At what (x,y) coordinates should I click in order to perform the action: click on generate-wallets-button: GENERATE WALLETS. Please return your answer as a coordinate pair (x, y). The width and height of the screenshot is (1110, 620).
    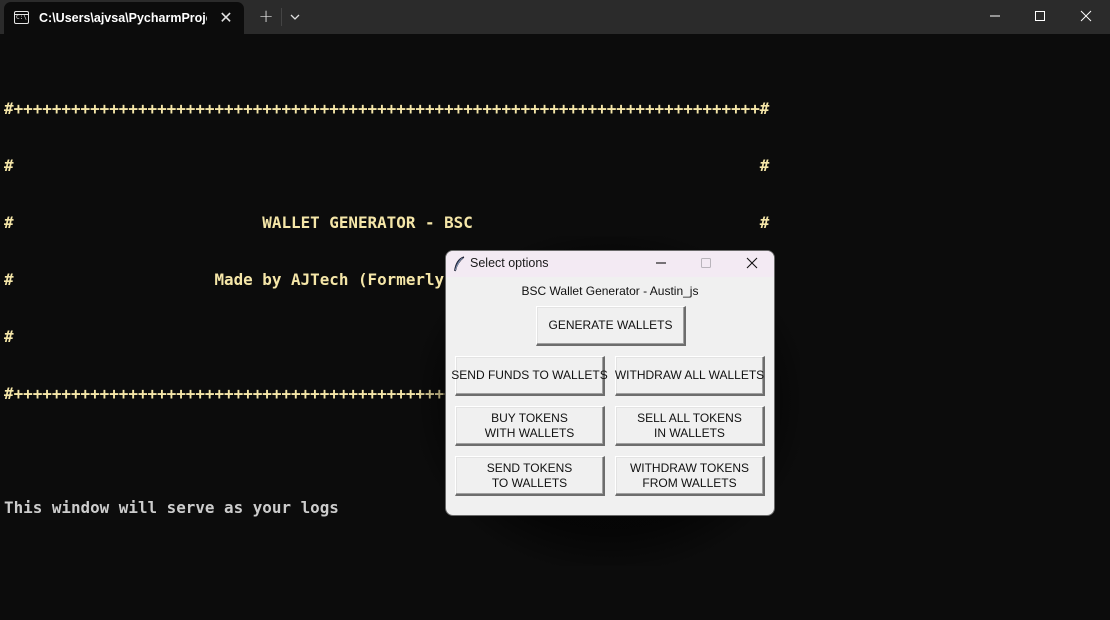
    Looking at the image, I should click on (611, 326).